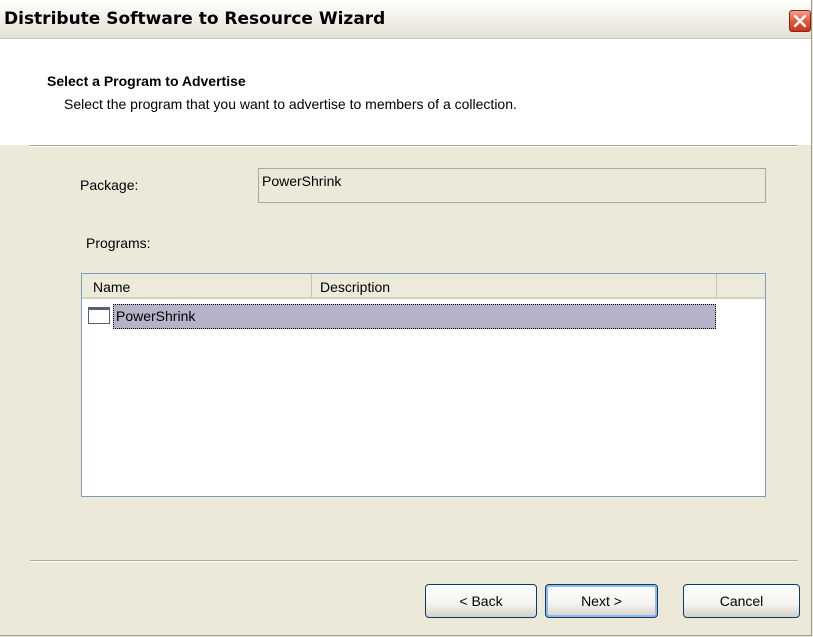  I want to click on package-label: Package:, so click(109, 185).